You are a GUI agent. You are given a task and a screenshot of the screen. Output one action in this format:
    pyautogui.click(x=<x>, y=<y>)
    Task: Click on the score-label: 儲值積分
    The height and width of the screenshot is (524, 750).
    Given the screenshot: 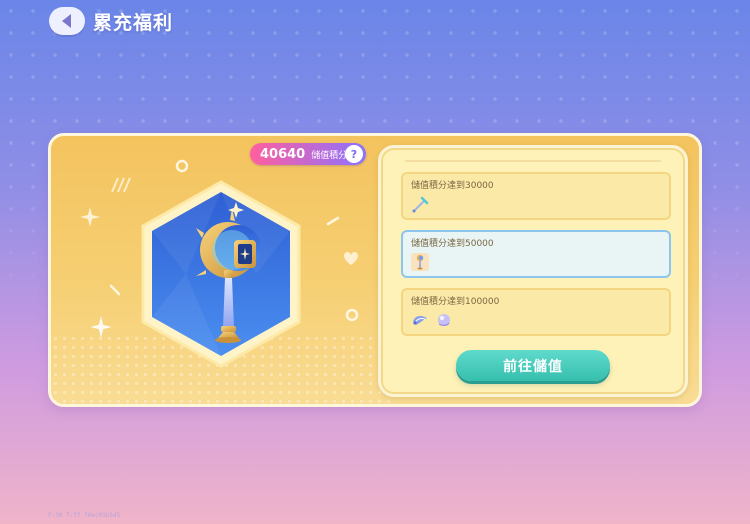 What is the action you would take?
    pyautogui.click(x=329, y=155)
    